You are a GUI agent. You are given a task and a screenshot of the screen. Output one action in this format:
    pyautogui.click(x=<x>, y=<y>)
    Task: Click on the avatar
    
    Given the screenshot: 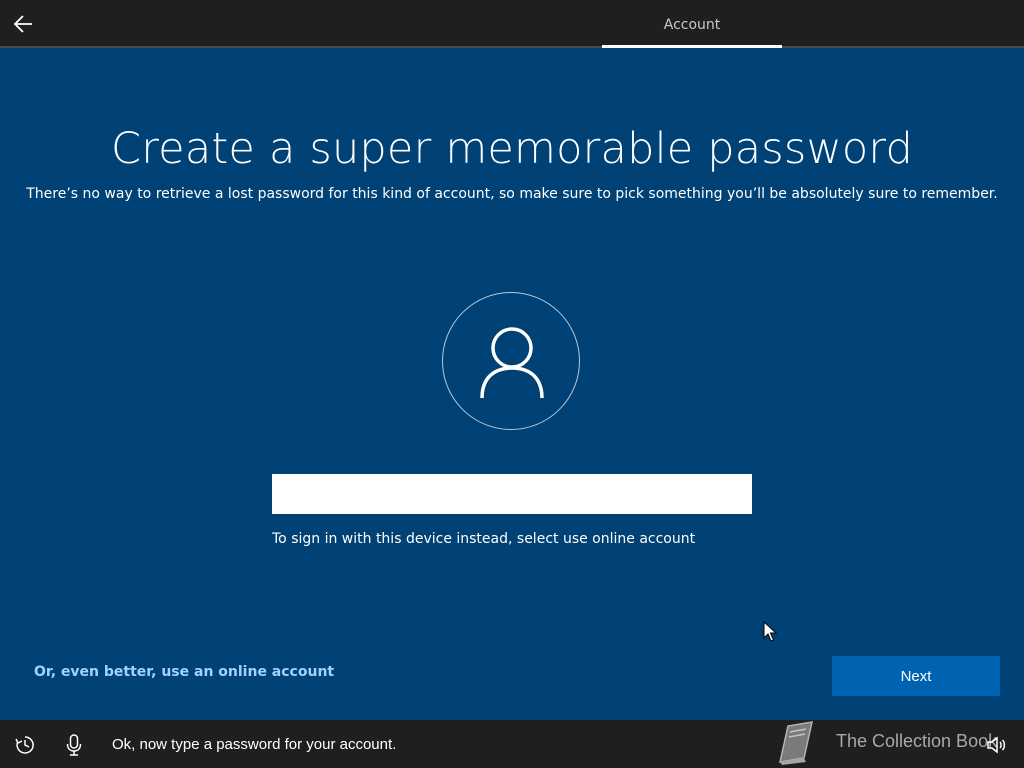 What is the action you would take?
    pyautogui.click(x=511, y=361)
    